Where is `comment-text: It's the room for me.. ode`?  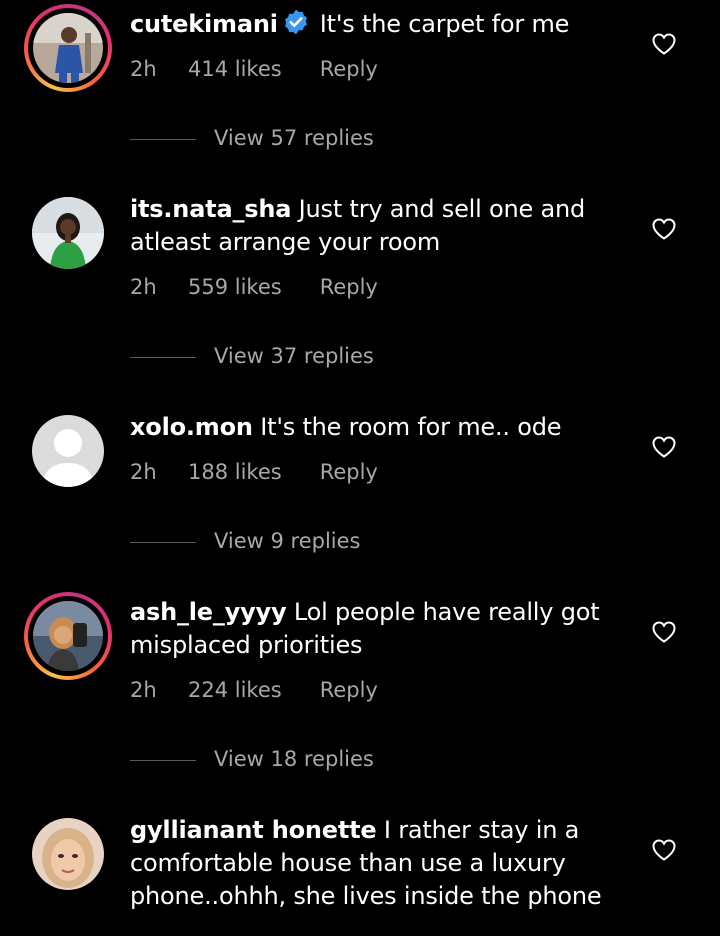 comment-text: It's the room for me.. ode is located at coordinates (411, 427).